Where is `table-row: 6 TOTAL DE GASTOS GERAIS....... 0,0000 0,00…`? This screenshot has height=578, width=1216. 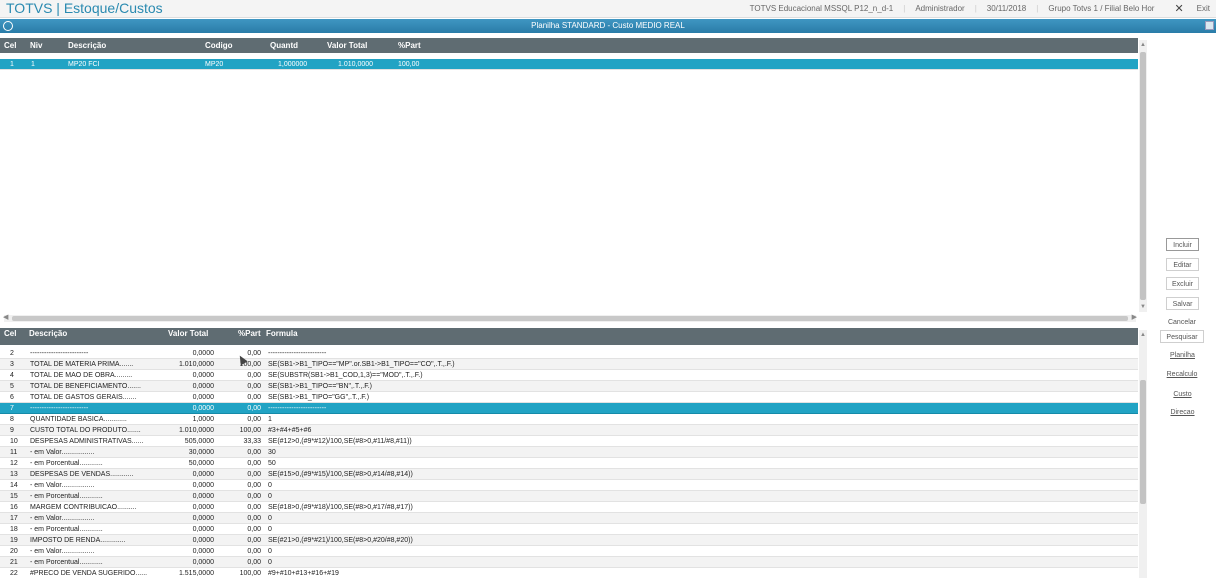
table-row: 6 TOTAL DE GASTOS GERAIS....... 0,0000 0,00… is located at coordinates (569, 397).